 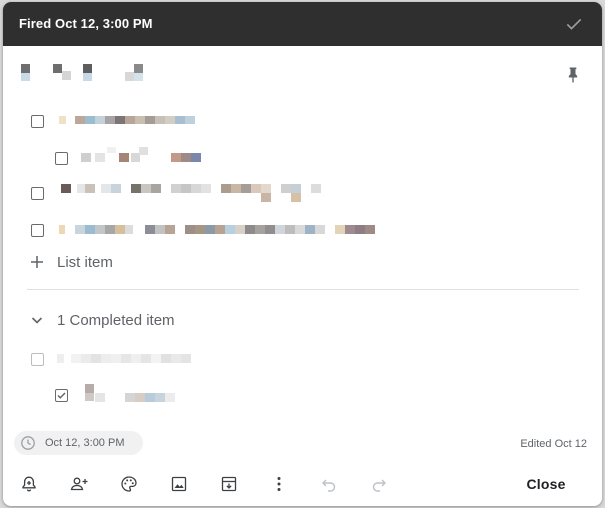 What do you see at coordinates (37, 262) in the screenshot?
I see `plus-icon` at bounding box center [37, 262].